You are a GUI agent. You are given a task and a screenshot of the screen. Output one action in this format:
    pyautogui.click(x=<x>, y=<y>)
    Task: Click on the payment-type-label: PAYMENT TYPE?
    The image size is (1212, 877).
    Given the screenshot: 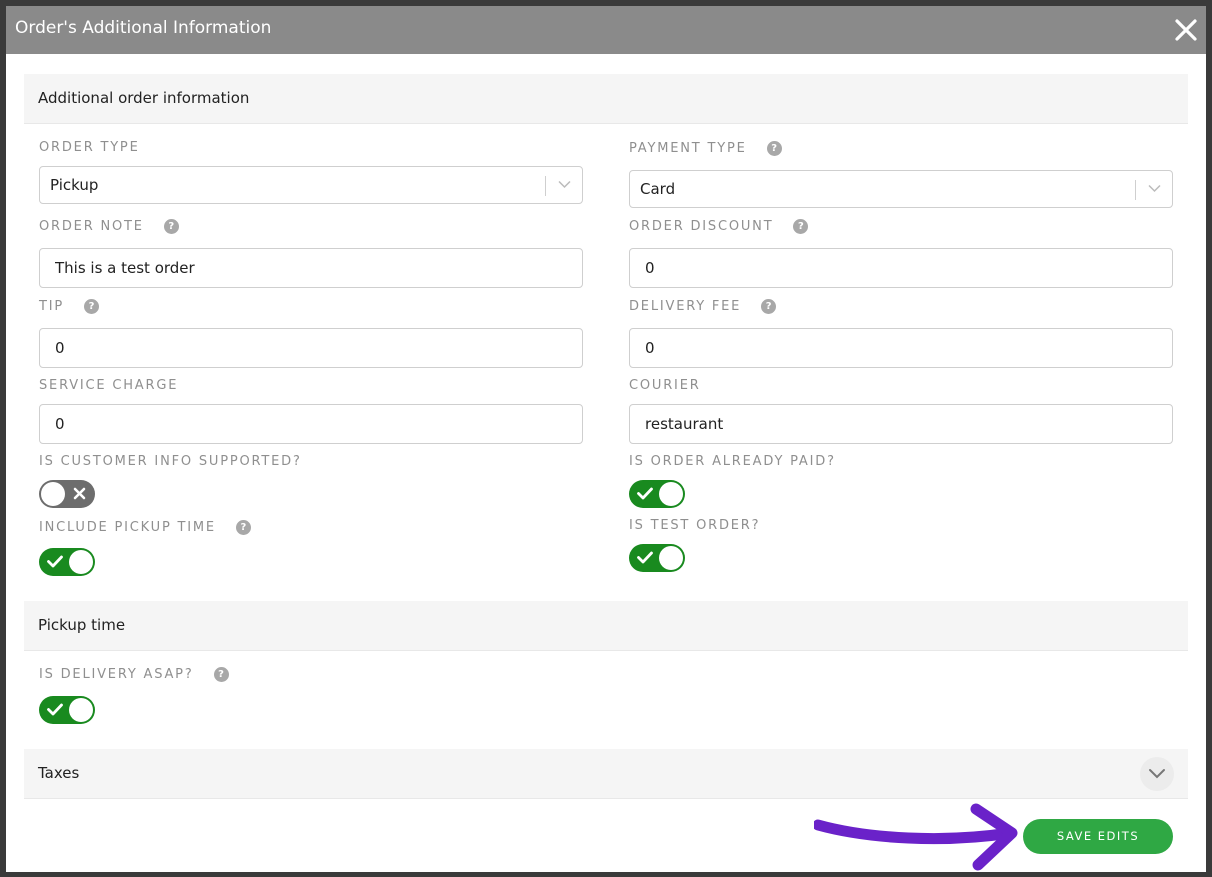 What is the action you would take?
    pyautogui.click(x=705, y=148)
    